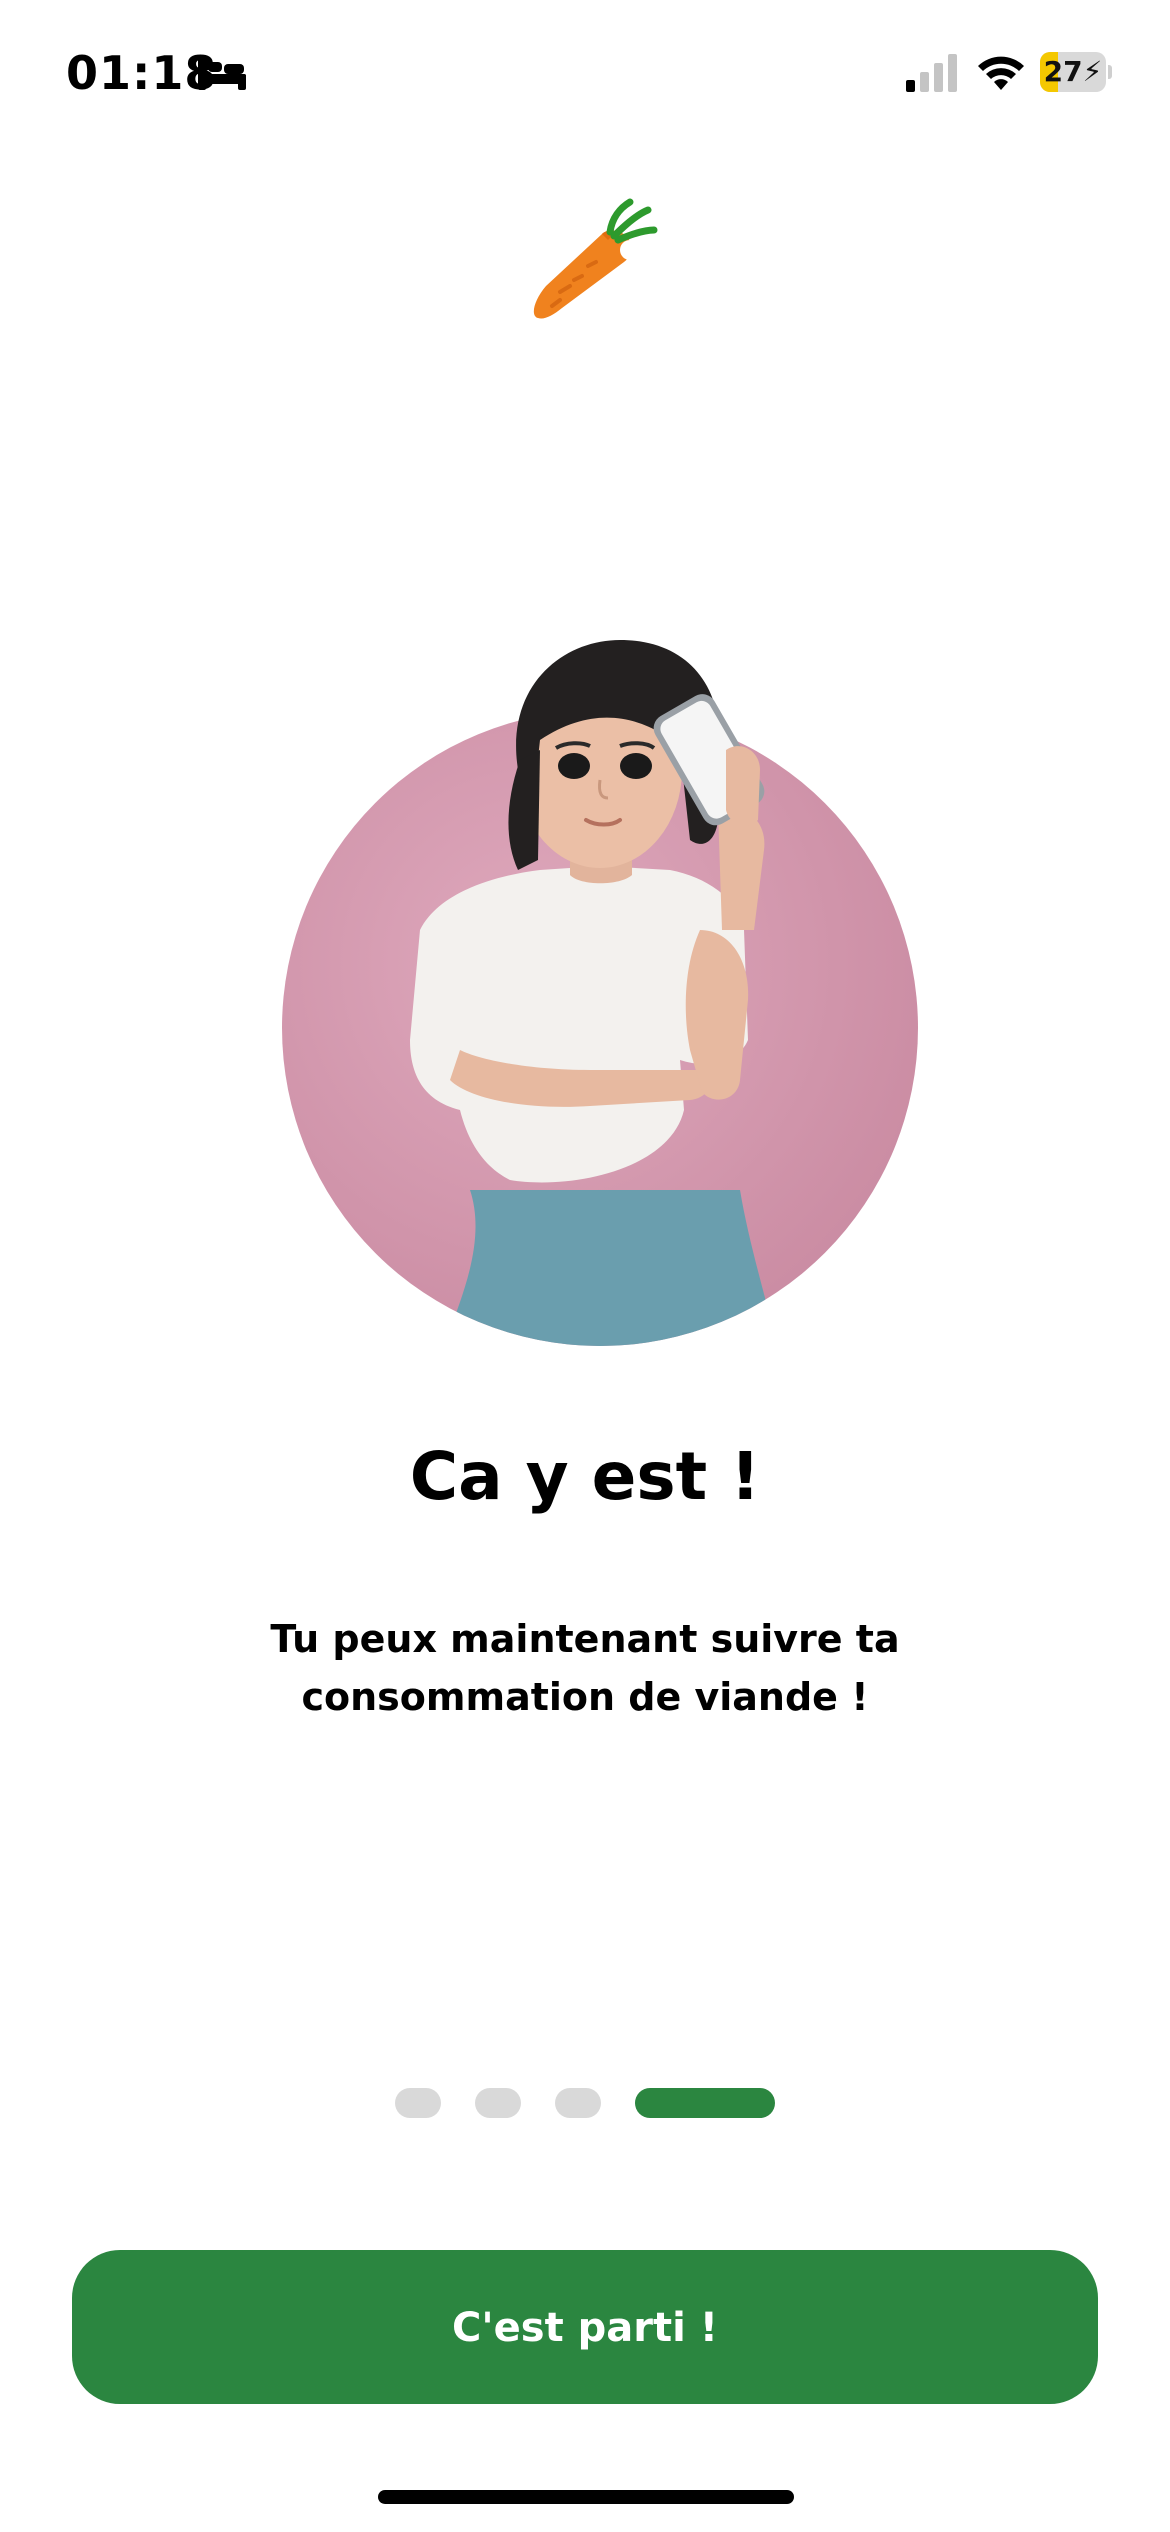  What do you see at coordinates (1063, 71) in the screenshot?
I see `battery-level: 27` at bounding box center [1063, 71].